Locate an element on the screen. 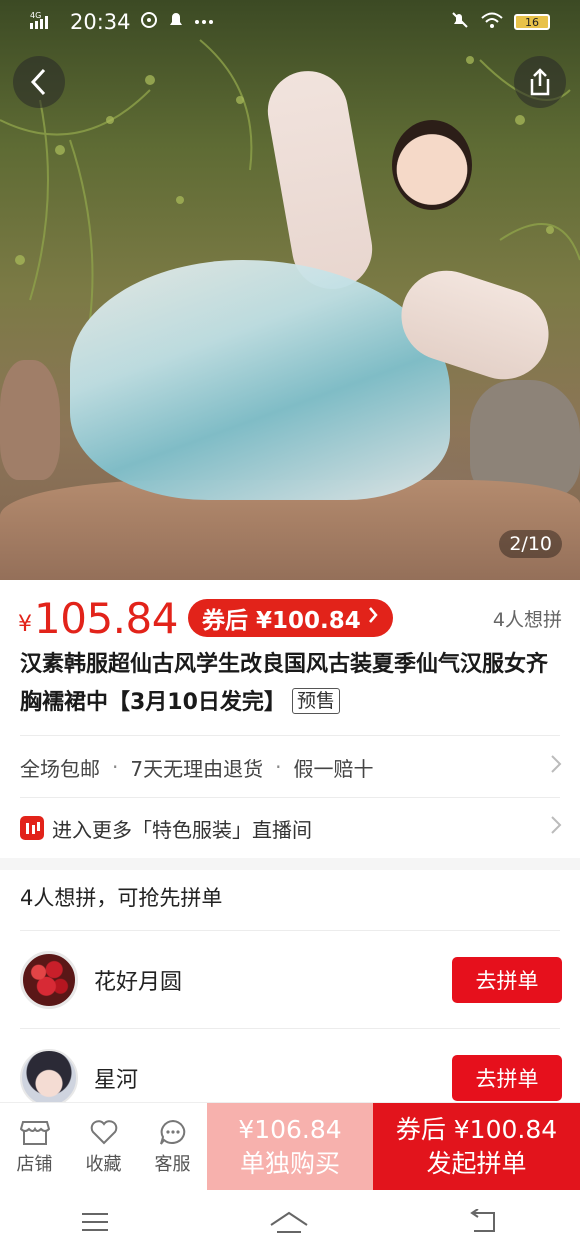 Image resolution: width=580 pixels, height=1257 pixels. favorite-button: 收藏 is located at coordinates (103, 1146).